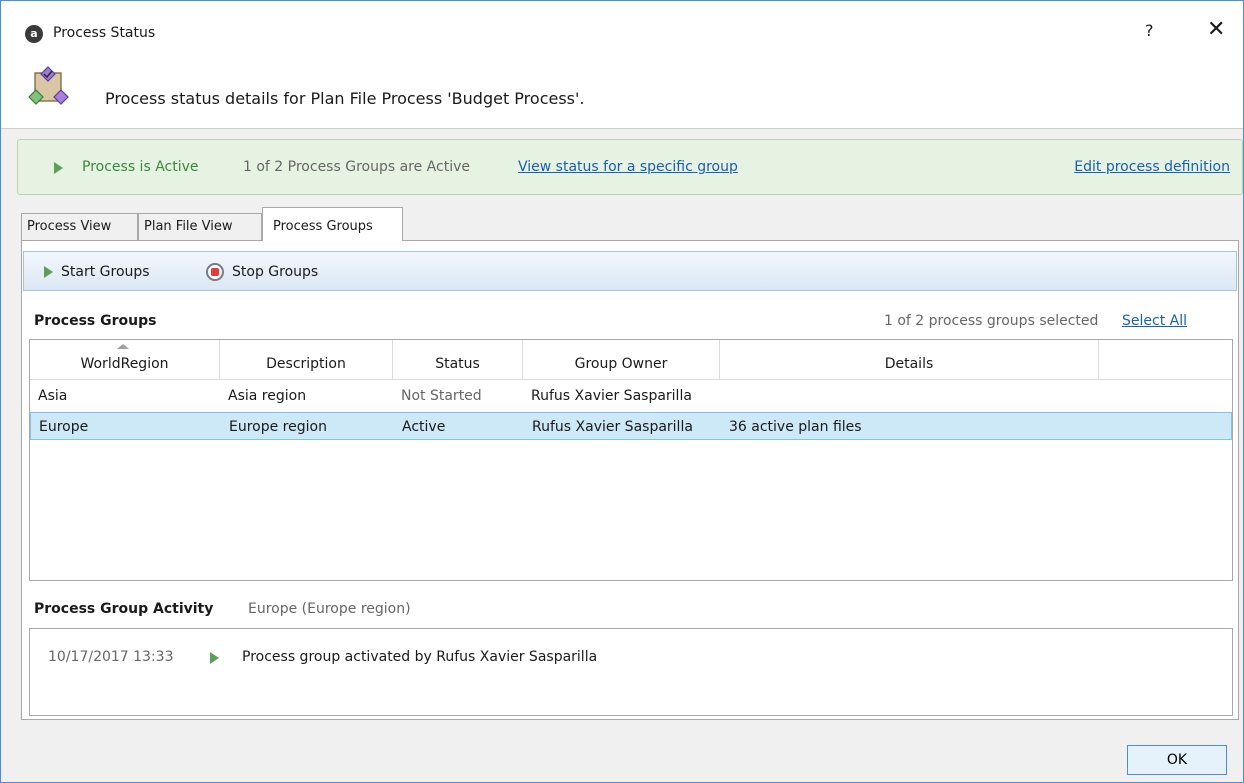  What do you see at coordinates (267, 396) in the screenshot?
I see `cell-description: Asia region` at bounding box center [267, 396].